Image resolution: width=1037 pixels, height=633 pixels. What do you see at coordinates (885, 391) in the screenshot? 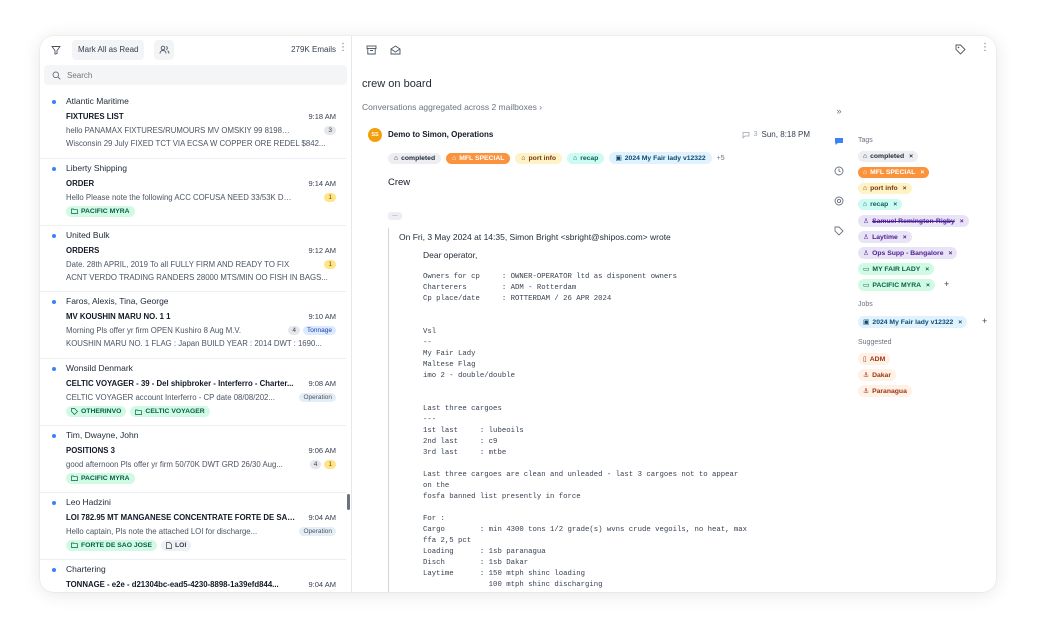
I see `suggested-paranagua: ⚓ Paranagua` at bounding box center [885, 391].